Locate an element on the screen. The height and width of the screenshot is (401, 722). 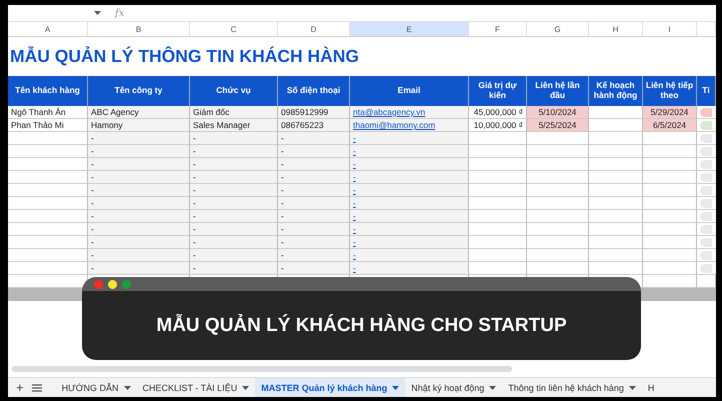
header-cell: Liên hệ lần đầu is located at coordinates (558, 91).